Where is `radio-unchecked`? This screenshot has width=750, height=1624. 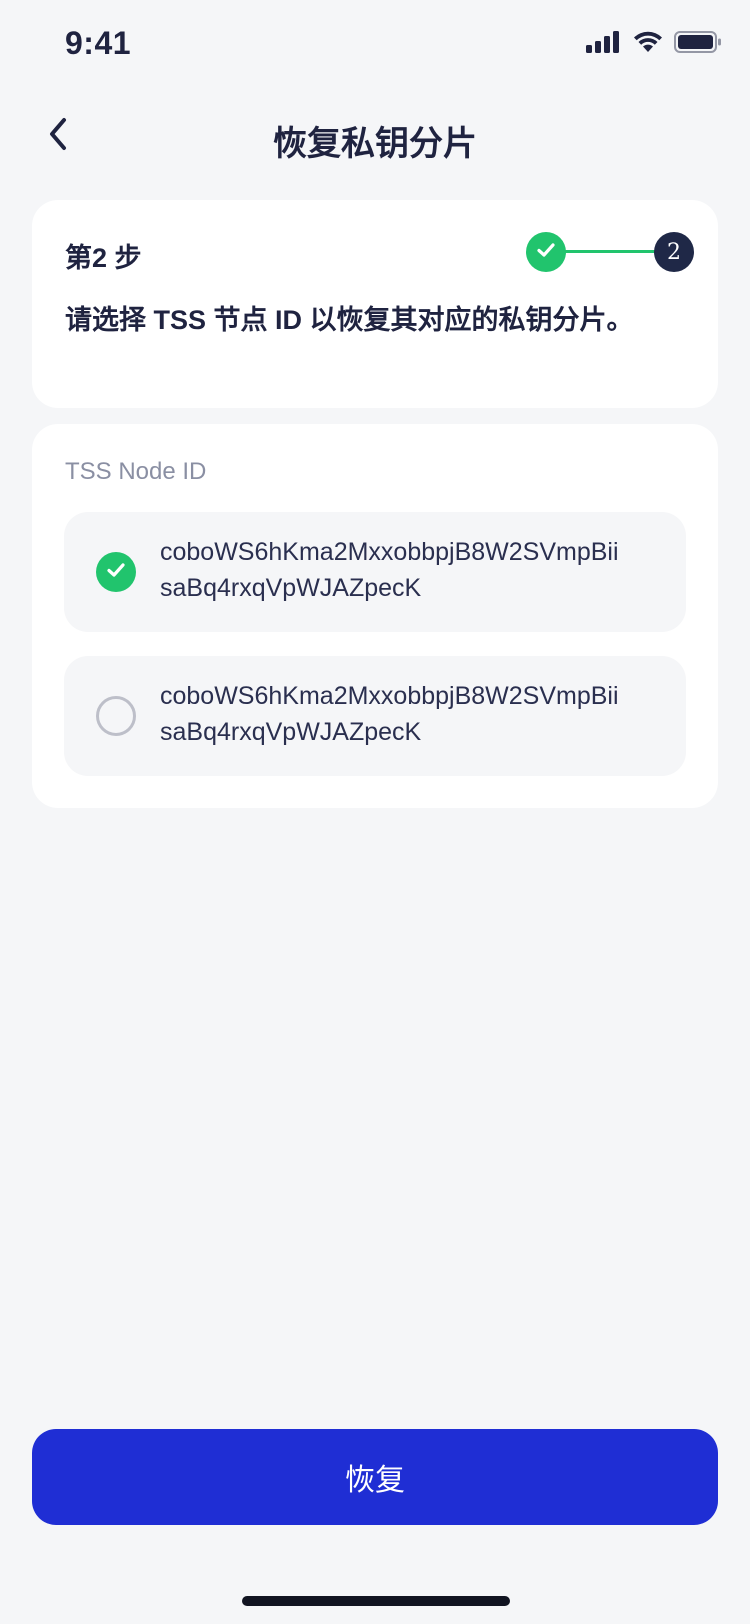
radio-unchecked is located at coordinates (116, 716).